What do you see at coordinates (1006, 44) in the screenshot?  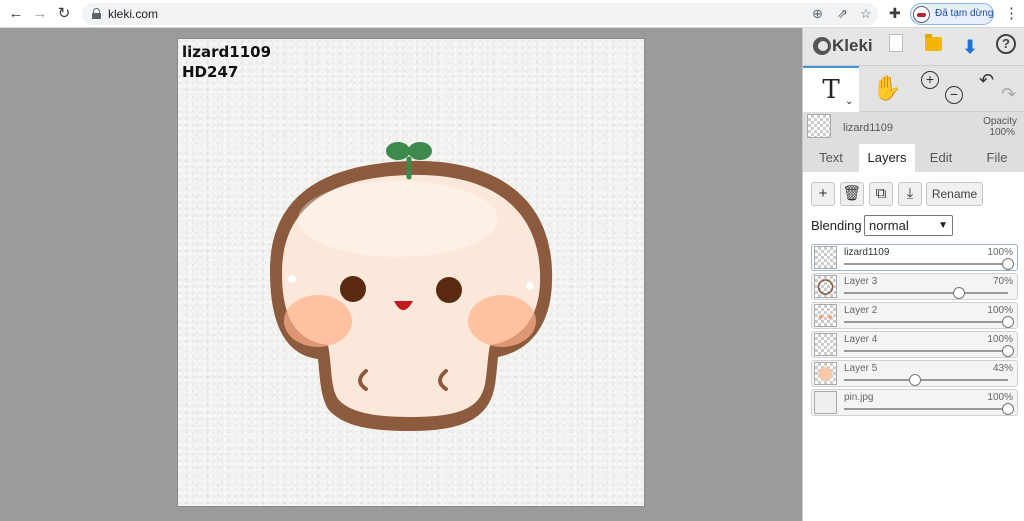 I see `help-icon: ?` at bounding box center [1006, 44].